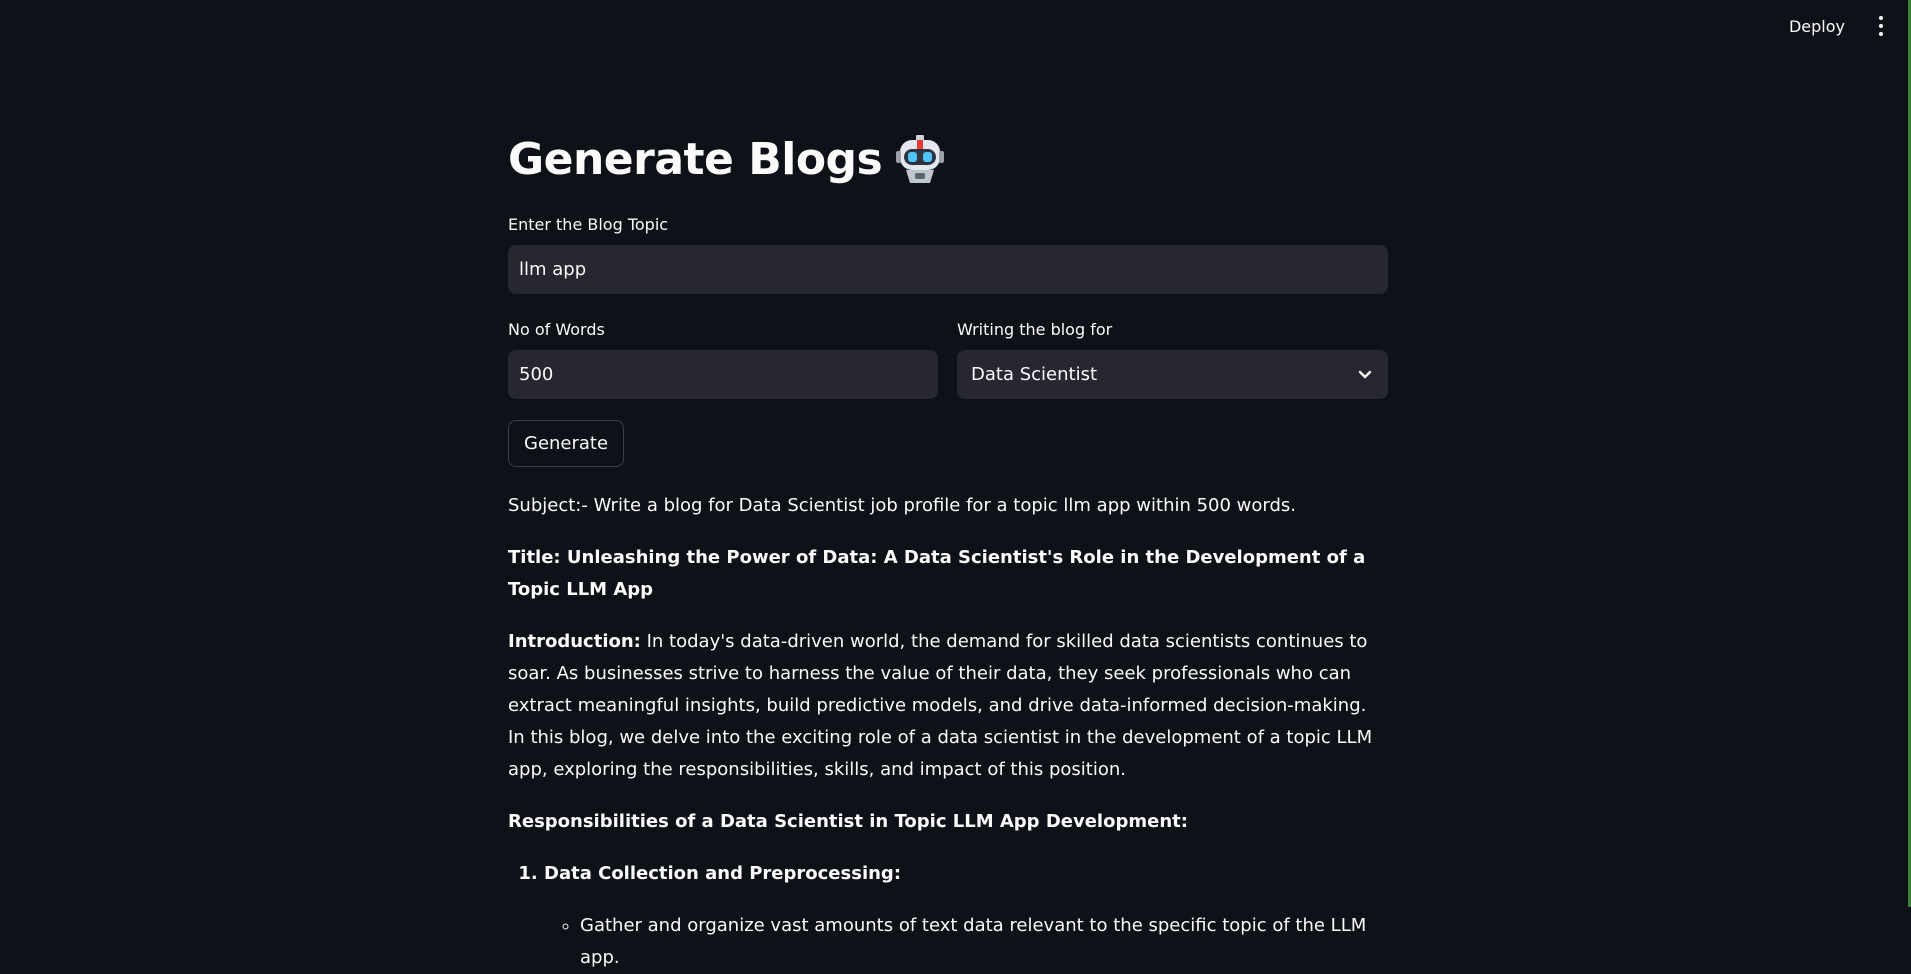 This screenshot has height=974, width=1911. I want to click on intro-label: Introduction:, so click(574, 641).